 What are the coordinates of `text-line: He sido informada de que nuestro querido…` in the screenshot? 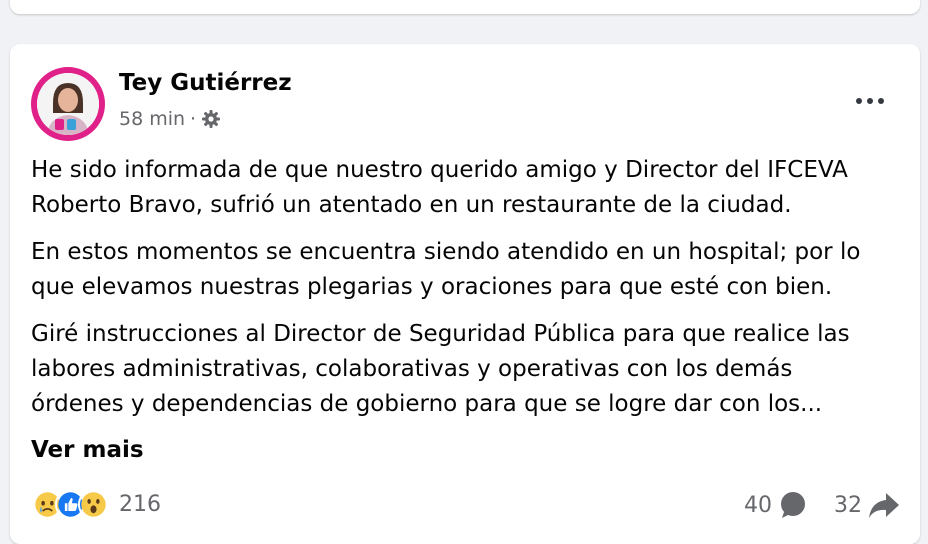 It's located at (439, 170).